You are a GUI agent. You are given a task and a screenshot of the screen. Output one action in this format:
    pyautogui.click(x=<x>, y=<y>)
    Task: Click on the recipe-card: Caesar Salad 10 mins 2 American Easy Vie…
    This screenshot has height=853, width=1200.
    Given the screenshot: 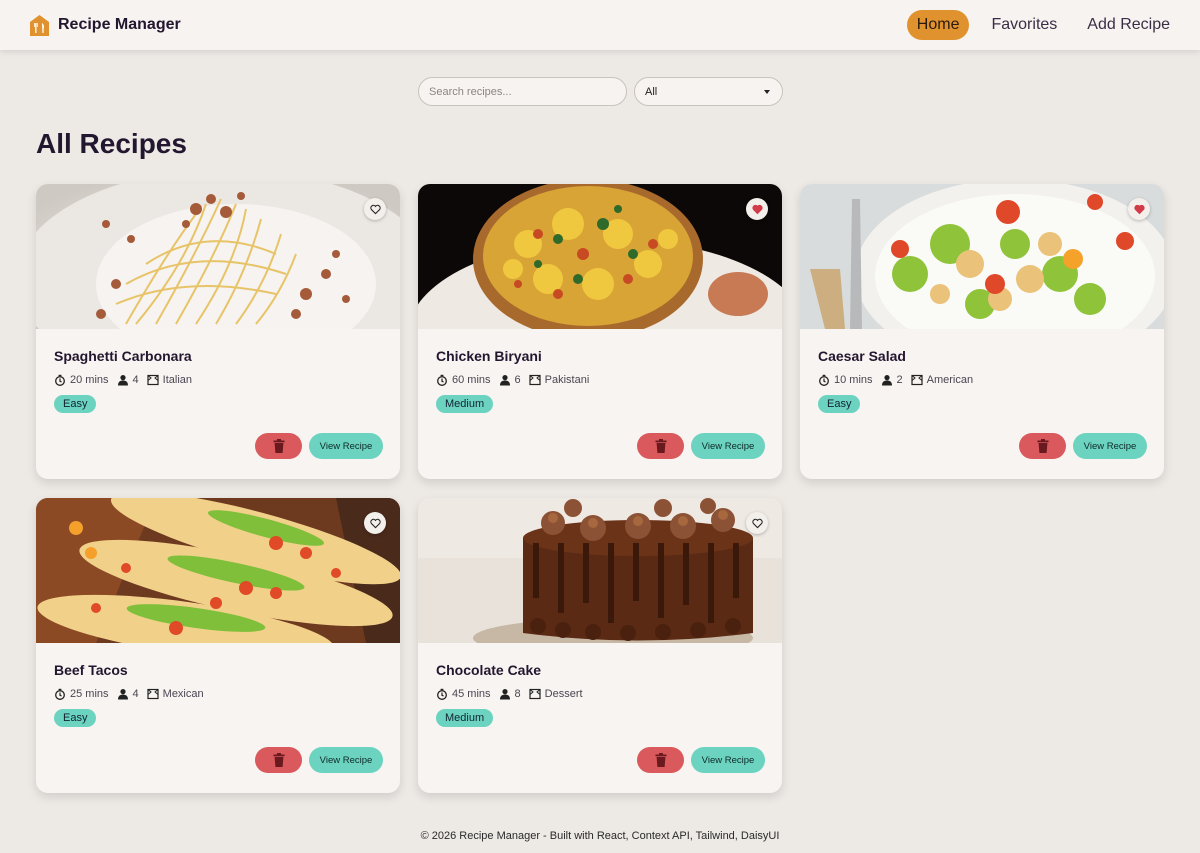 What is the action you would take?
    pyautogui.click(x=982, y=331)
    